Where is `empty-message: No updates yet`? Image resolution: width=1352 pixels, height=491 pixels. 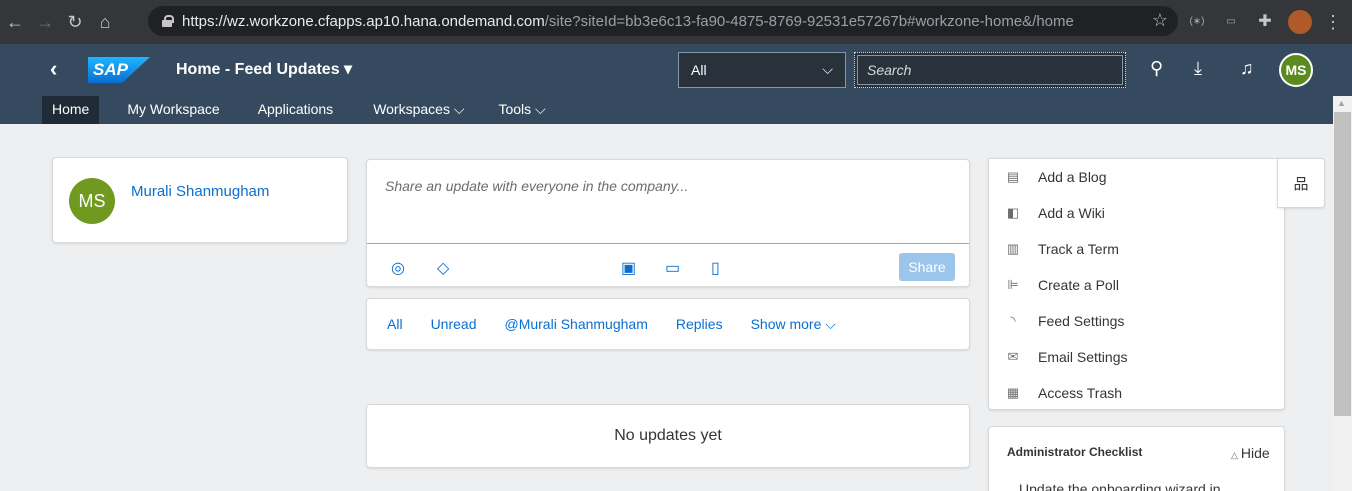
empty-message: No updates yet is located at coordinates (668, 435).